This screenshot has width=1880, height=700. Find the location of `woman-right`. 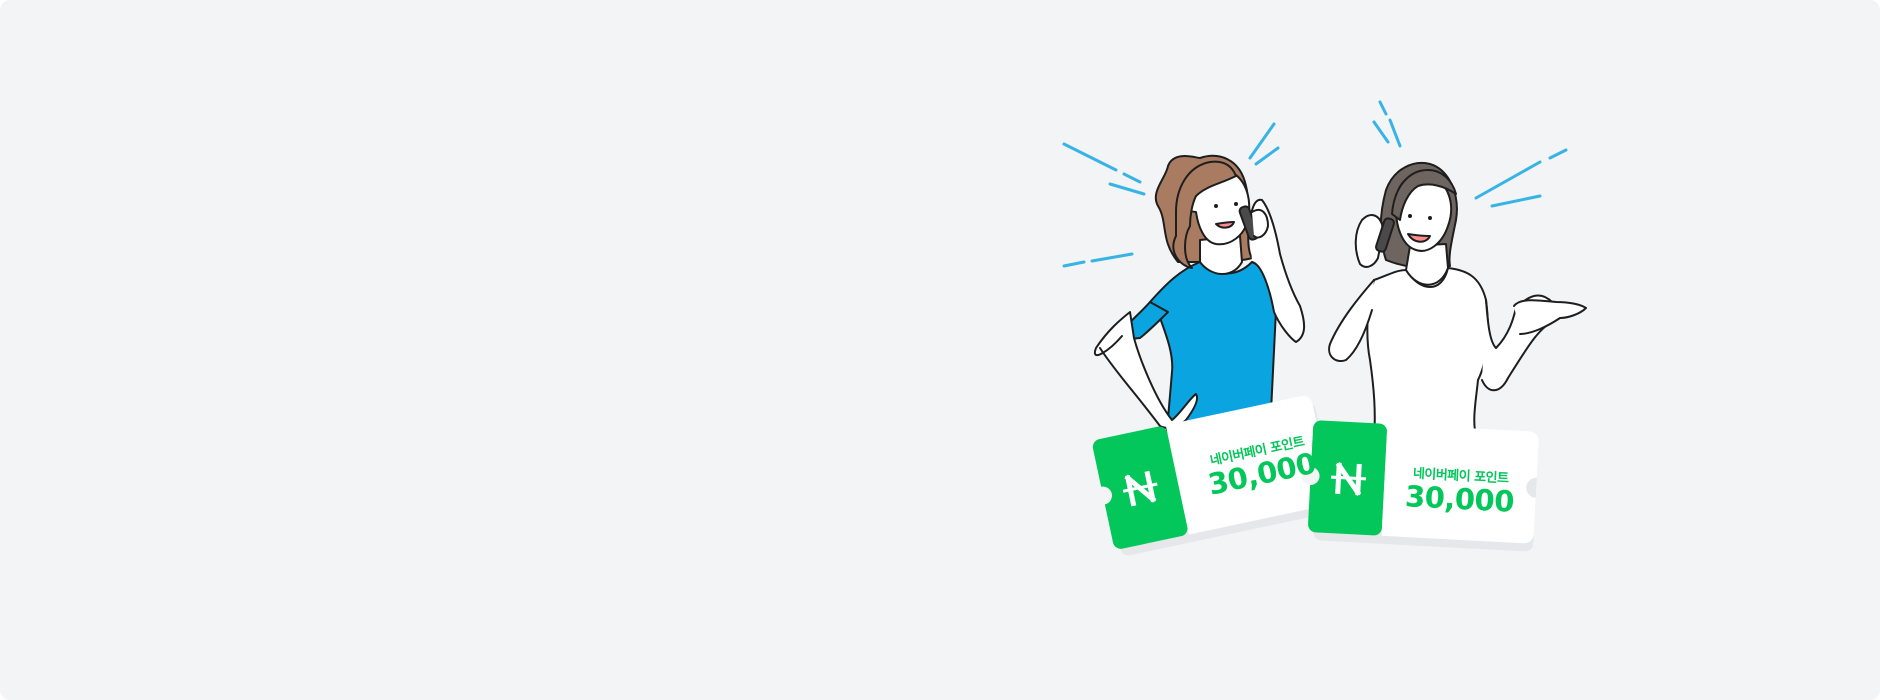

woman-right is located at coordinates (1457, 301).